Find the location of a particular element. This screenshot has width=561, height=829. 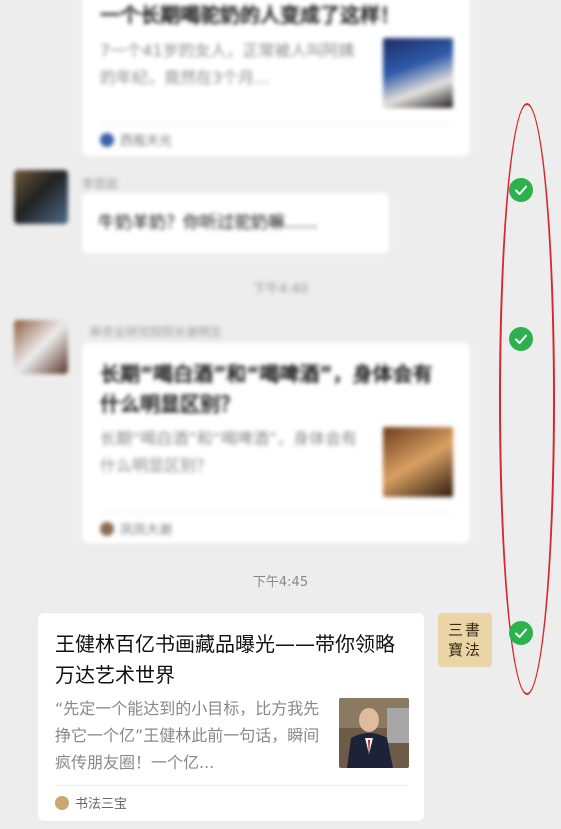

source-name: 西瓶天光 is located at coordinates (146, 141).